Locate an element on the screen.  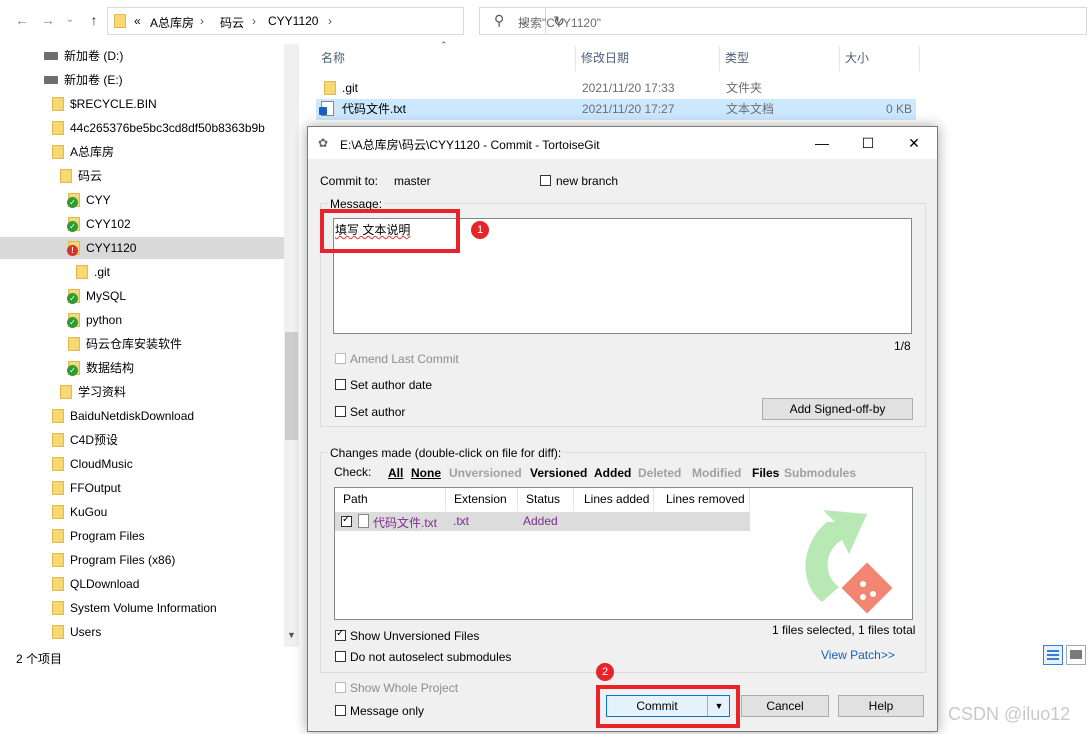
address-bar: « A总库房 › 码云 › CYY1120 › ⌄ ↻ is located at coordinates (336, 21).